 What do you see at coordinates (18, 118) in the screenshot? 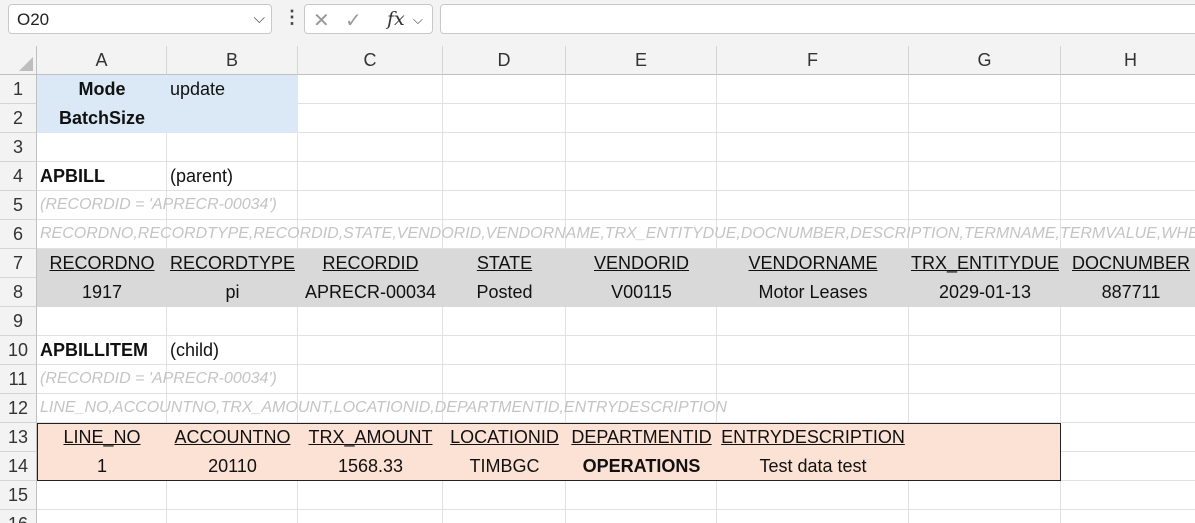
I see `row-header-2: 2` at bounding box center [18, 118].